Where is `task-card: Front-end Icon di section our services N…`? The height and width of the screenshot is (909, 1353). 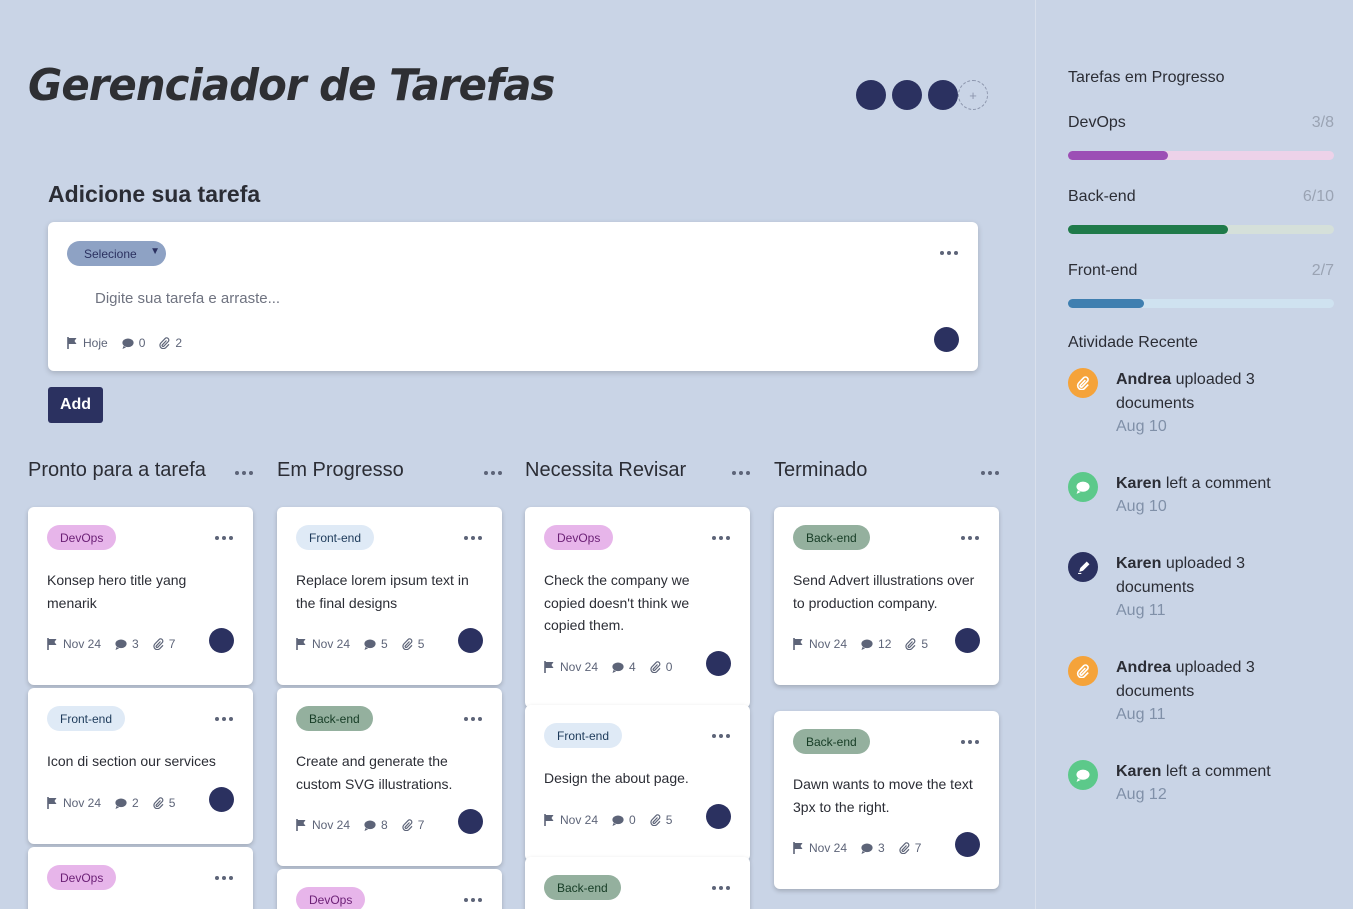
task-card: Front-end Icon di section our services N… is located at coordinates (140, 766).